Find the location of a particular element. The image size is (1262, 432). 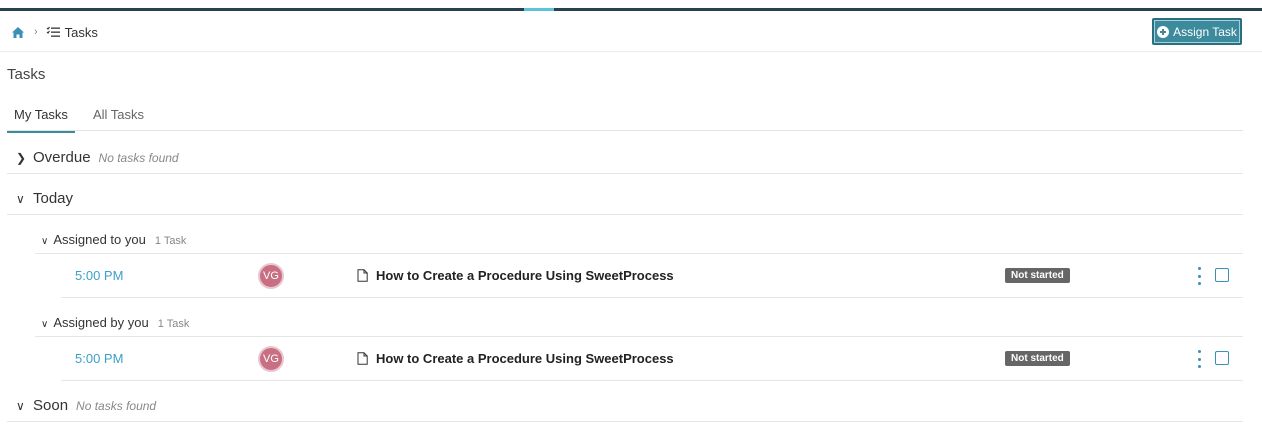

tab-my-tasks: My Tasks is located at coordinates (41, 120).